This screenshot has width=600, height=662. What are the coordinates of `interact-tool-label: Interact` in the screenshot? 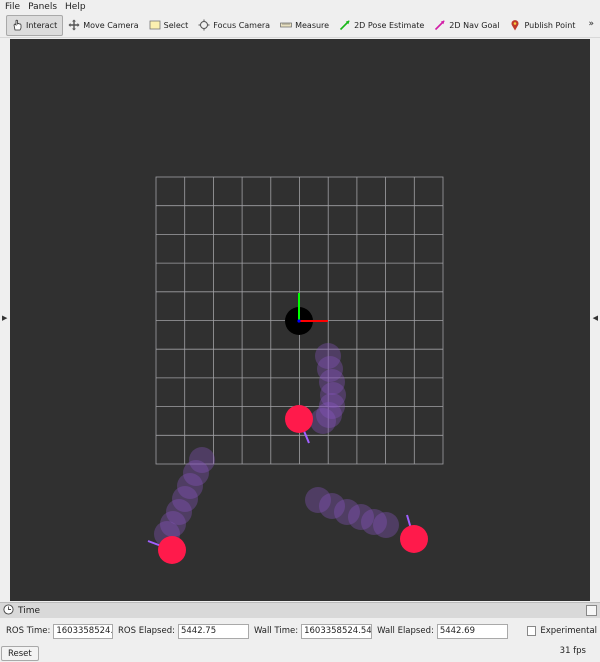 It's located at (42, 25).